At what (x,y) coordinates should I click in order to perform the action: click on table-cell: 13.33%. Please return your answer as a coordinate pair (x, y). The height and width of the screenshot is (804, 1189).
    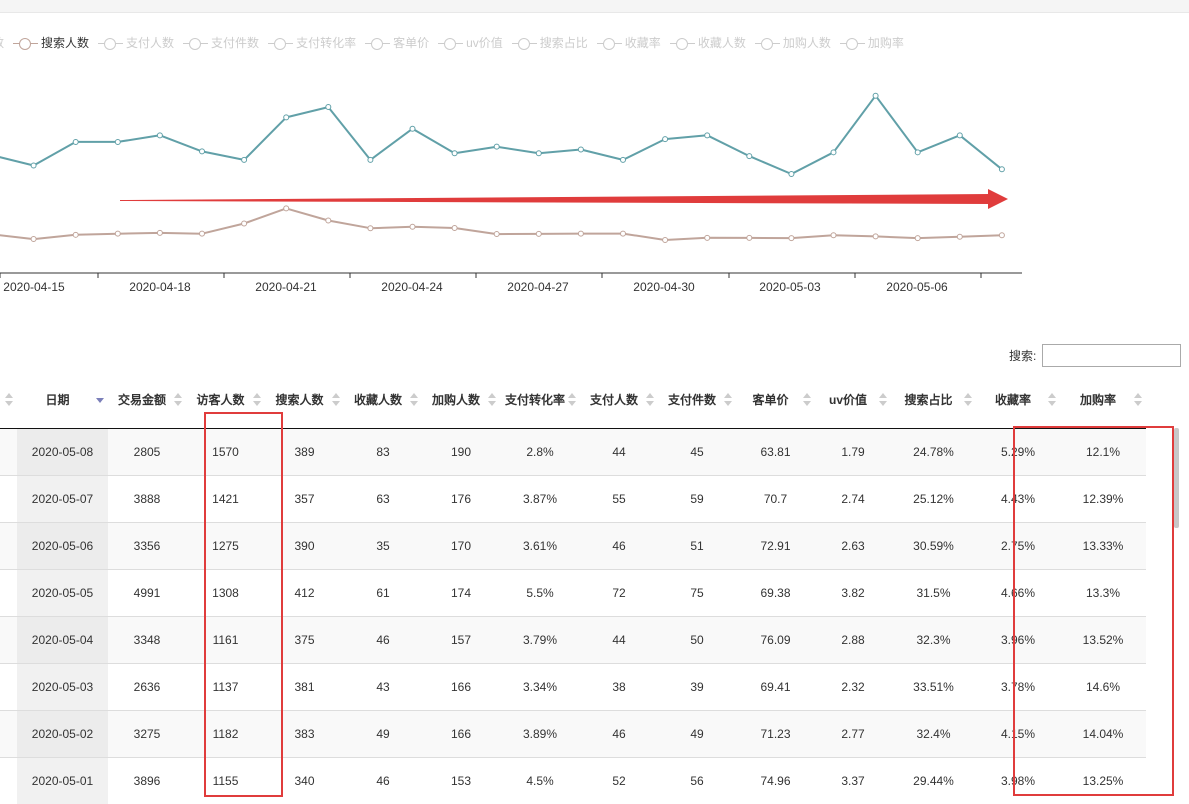
    Looking at the image, I should click on (1103, 546).